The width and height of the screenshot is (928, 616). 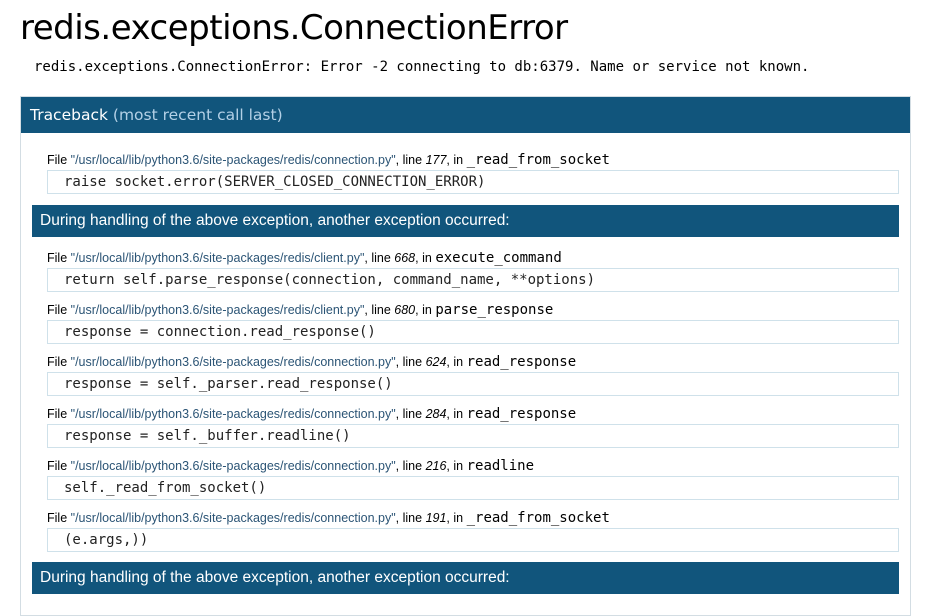 What do you see at coordinates (436, 518) in the screenshot?
I see `frame-line-number: 191` at bounding box center [436, 518].